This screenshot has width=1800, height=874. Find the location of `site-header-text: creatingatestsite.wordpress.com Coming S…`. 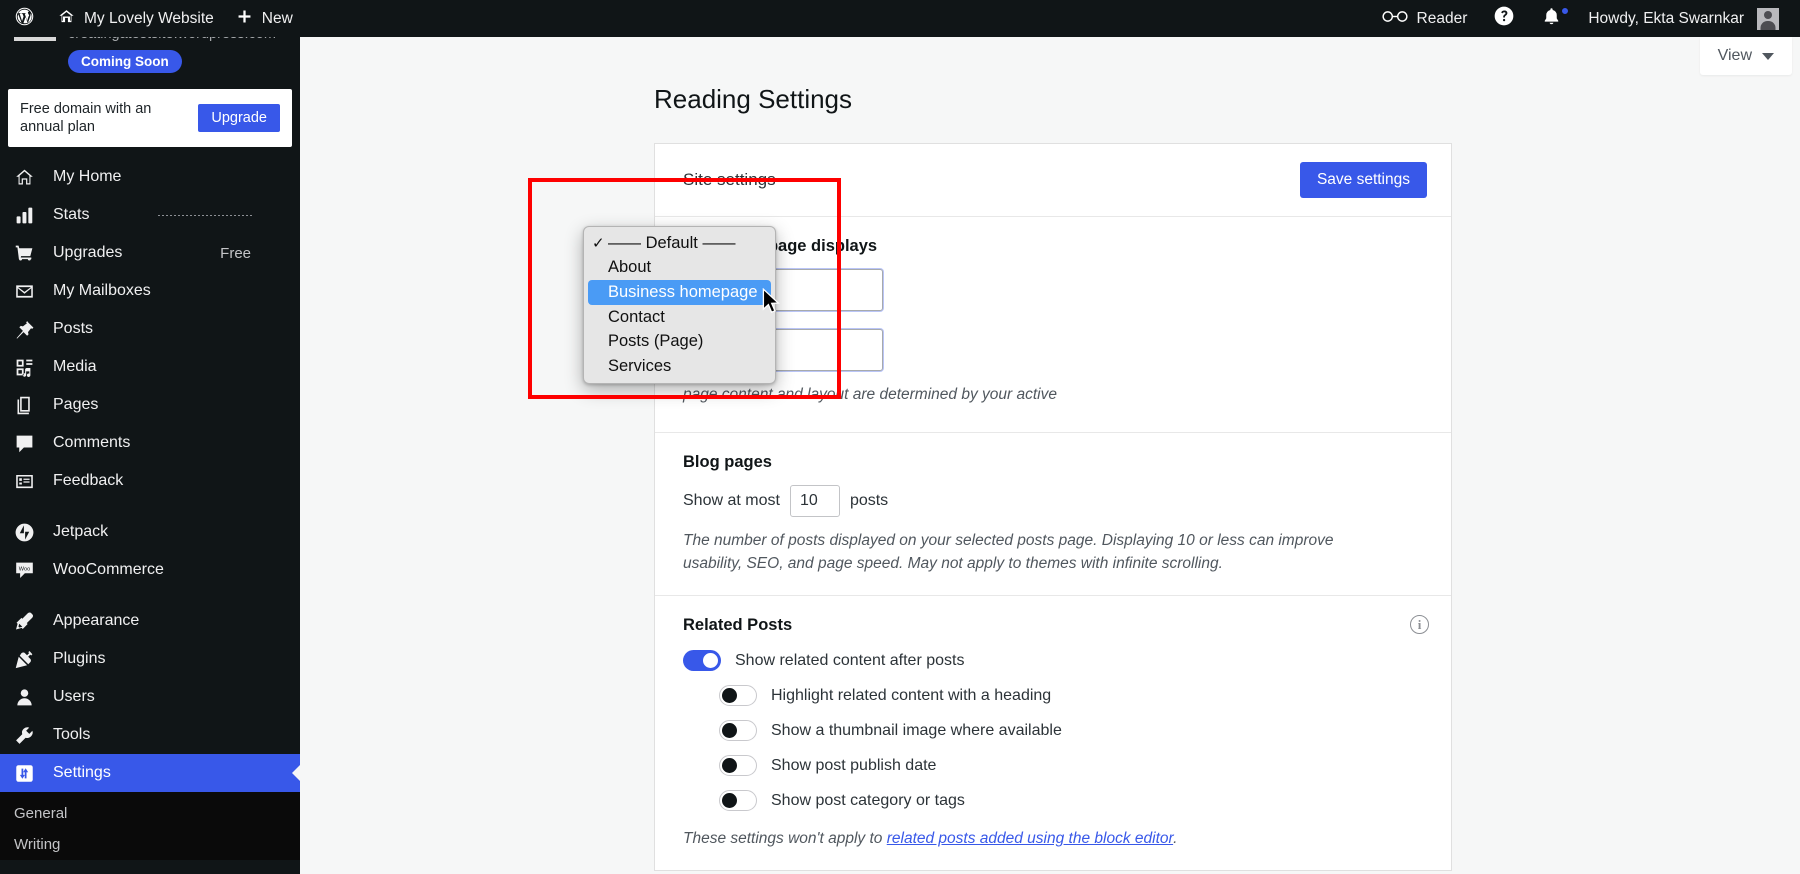

site-header-text: creatingatestsite.wordpress.com Coming S… is located at coordinates (172, 55).